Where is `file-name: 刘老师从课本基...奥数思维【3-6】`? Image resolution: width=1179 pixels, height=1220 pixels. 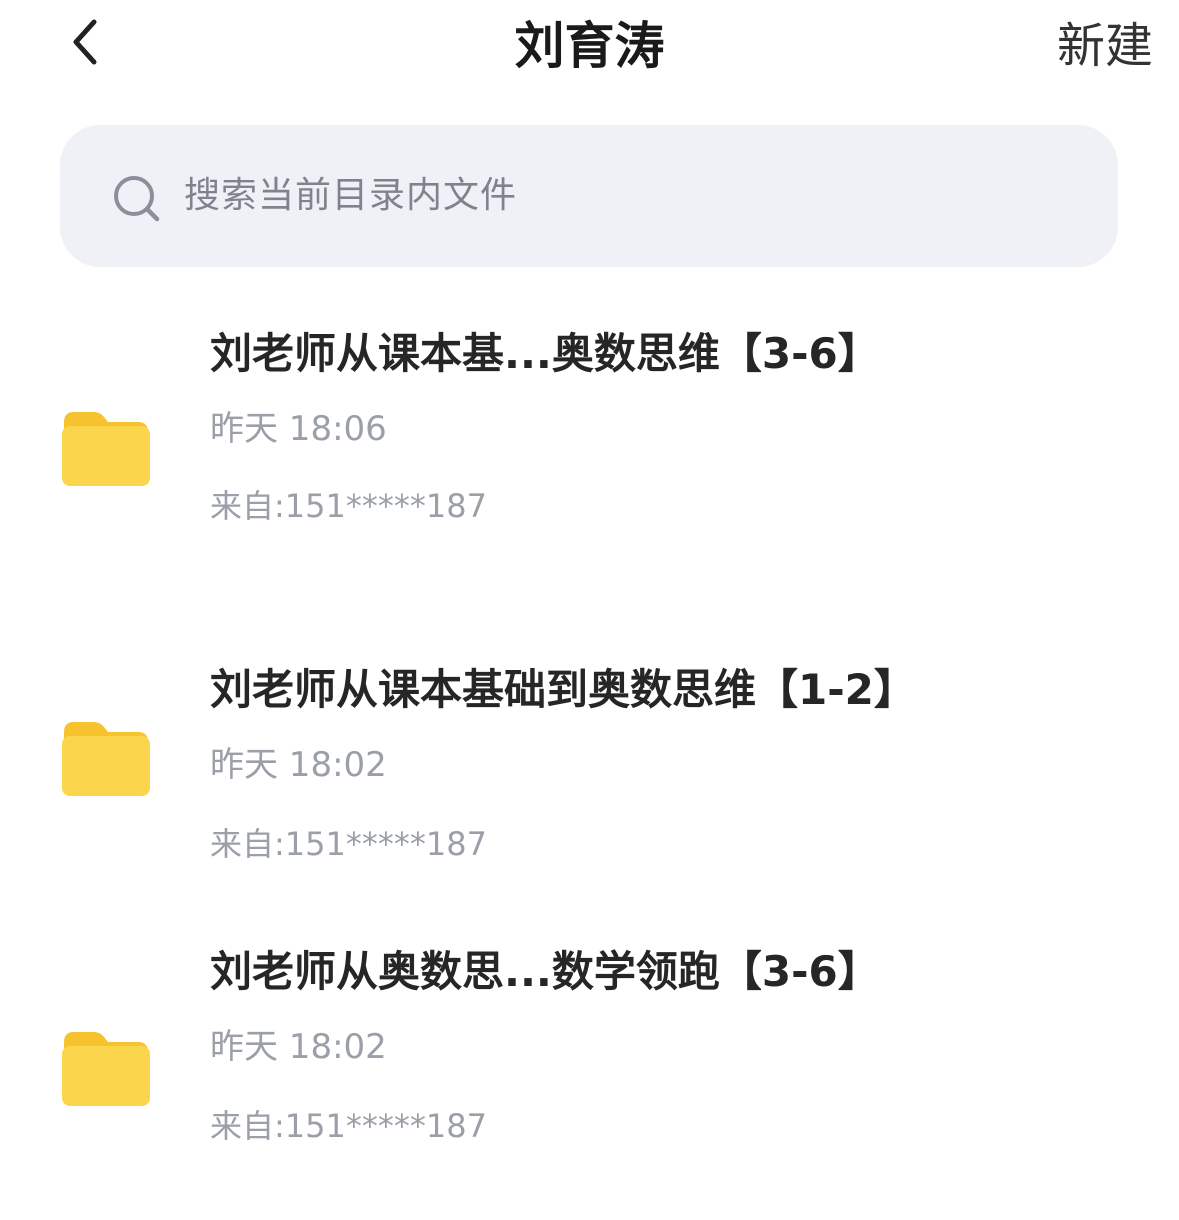 file-name: 刘老师从课本基...奥数思维【3-6】 is located at coordinates (545, 353).